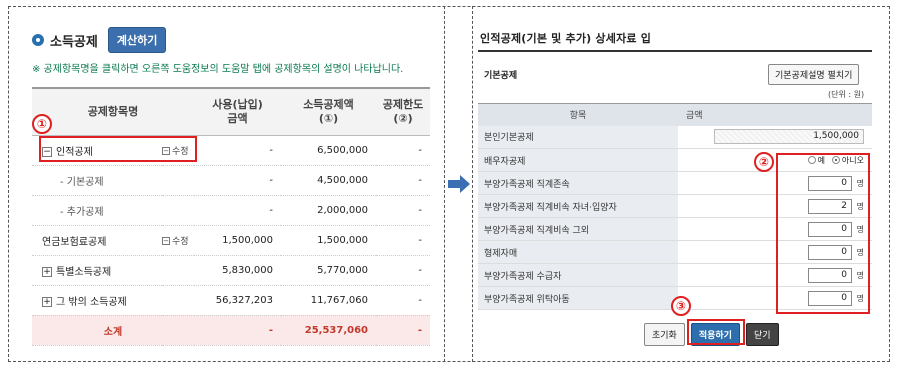  Describe the element at coordinates (328, 330) in the screenshot. I see `total-deduction: 25,537,060` at that location.